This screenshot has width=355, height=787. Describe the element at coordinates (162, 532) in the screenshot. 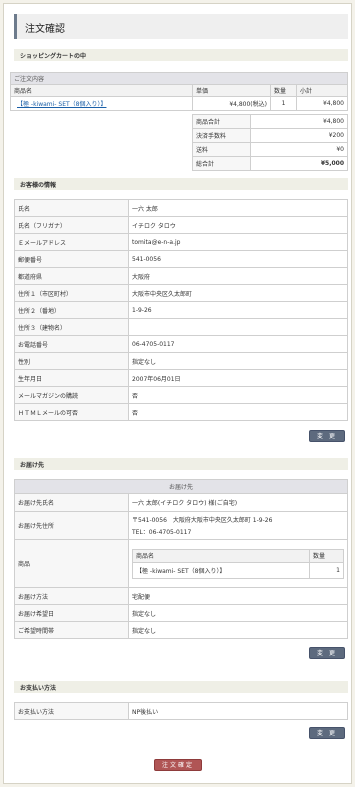

I see `delivery-address-line2: TEL：06-4705-0117` at that location.